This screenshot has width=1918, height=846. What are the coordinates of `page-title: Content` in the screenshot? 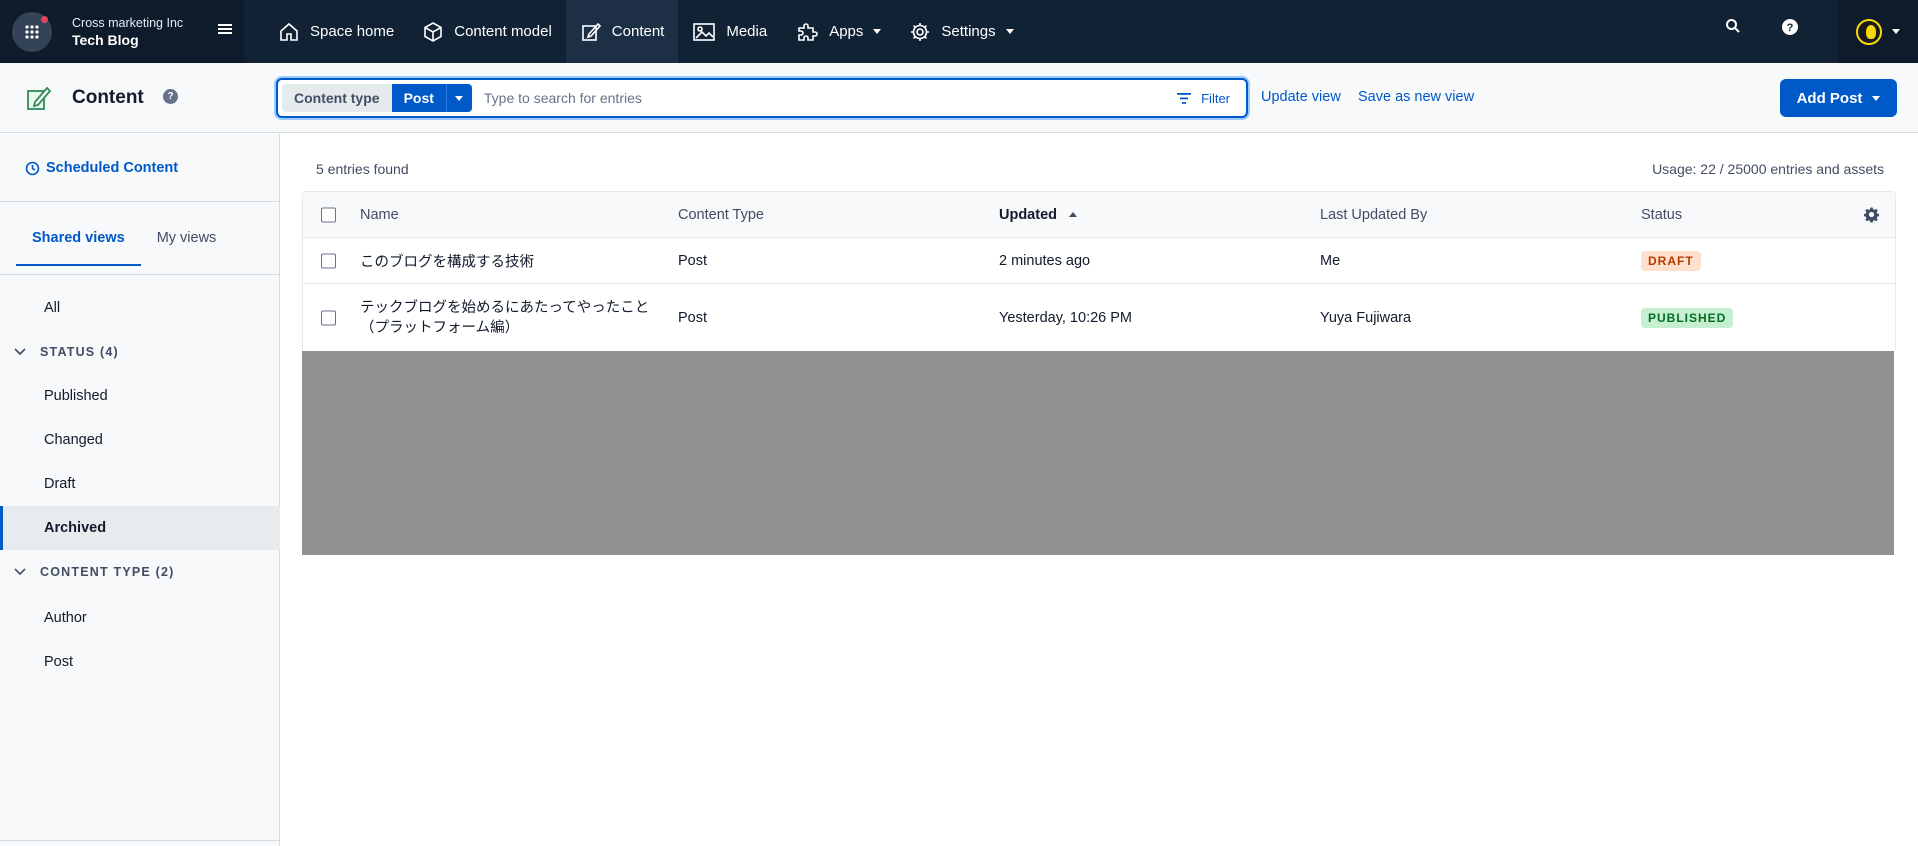 It's located at (108, 97).